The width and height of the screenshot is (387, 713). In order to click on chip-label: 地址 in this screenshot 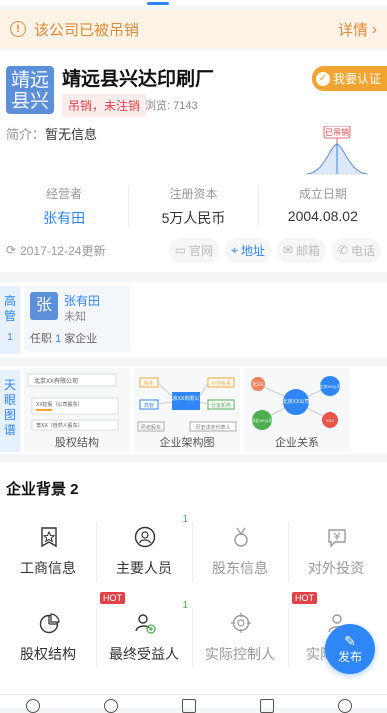, I will do `click(252, 250)`.